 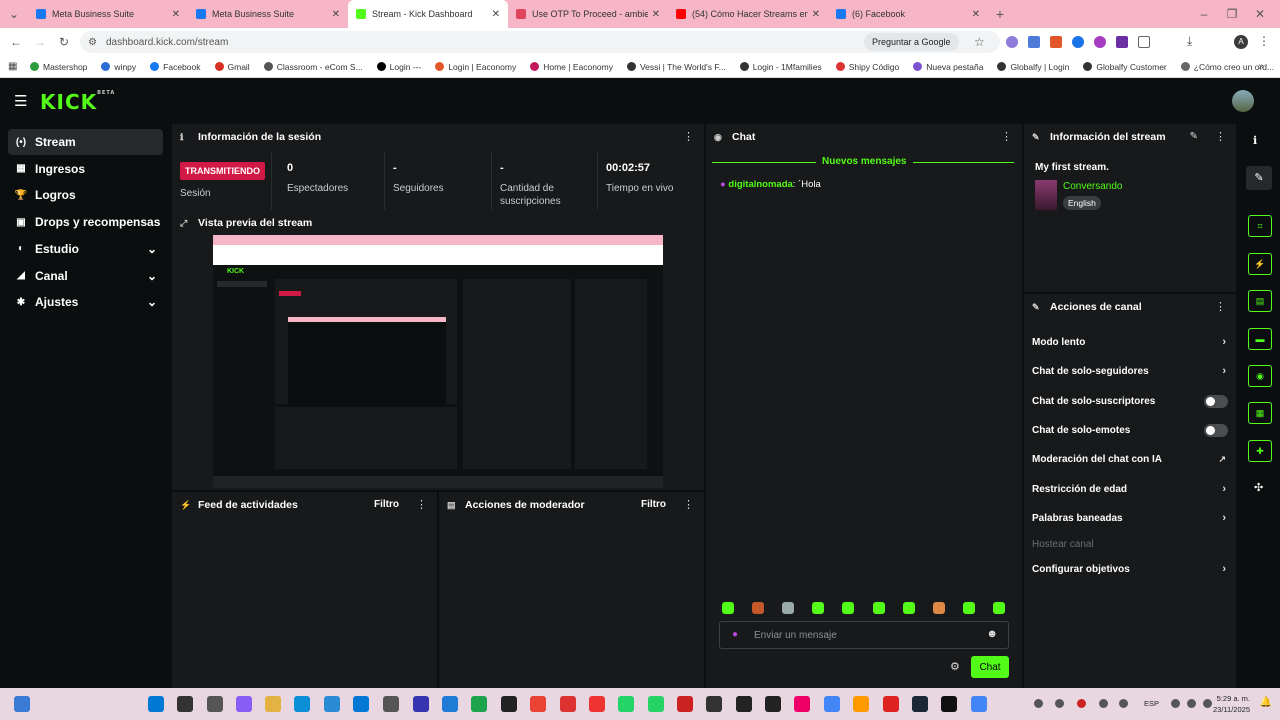 What do you see at coordinates (908, 14) in the screenshot?
I see `browser-tab: (6) Facebook ✕` at bounding box center [908, 14].